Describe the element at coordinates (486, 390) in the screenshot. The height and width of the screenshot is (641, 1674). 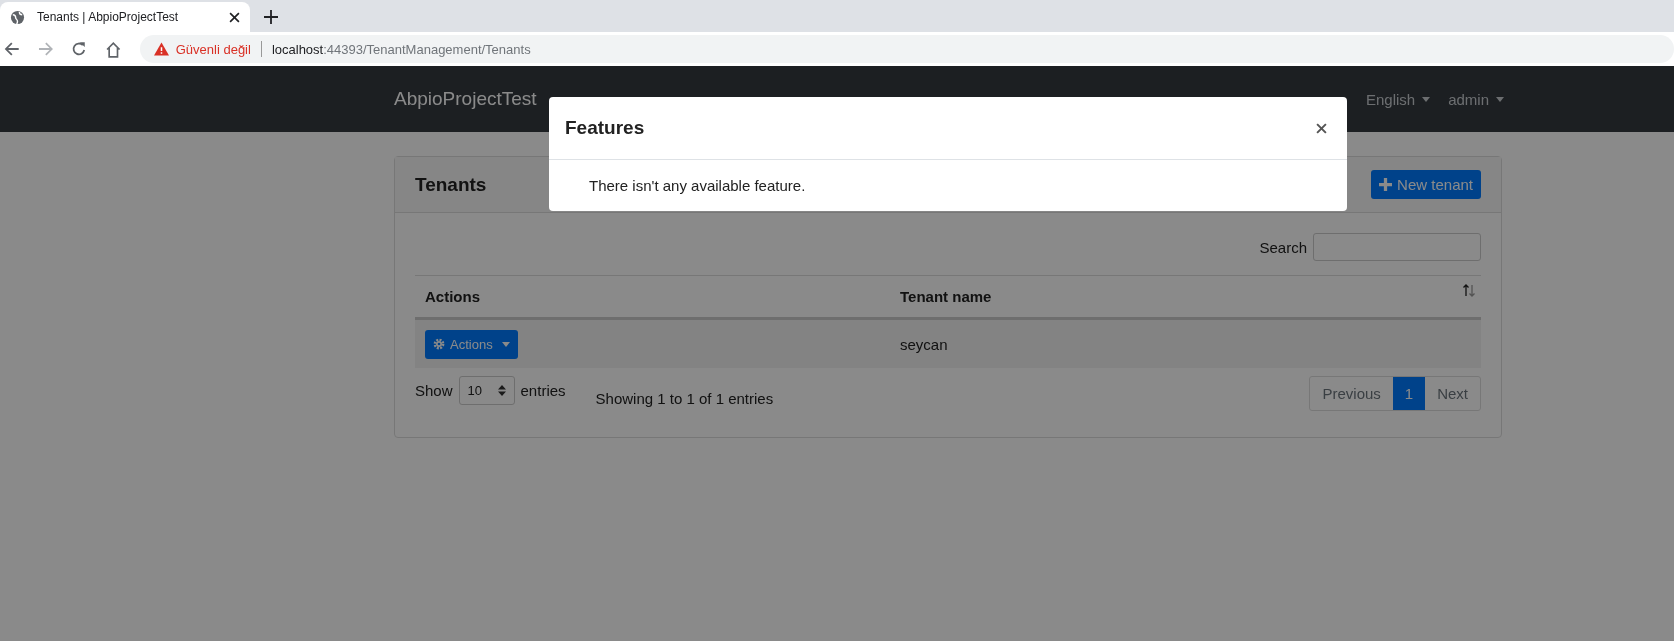
I see `page-size-select: 10` at that location.